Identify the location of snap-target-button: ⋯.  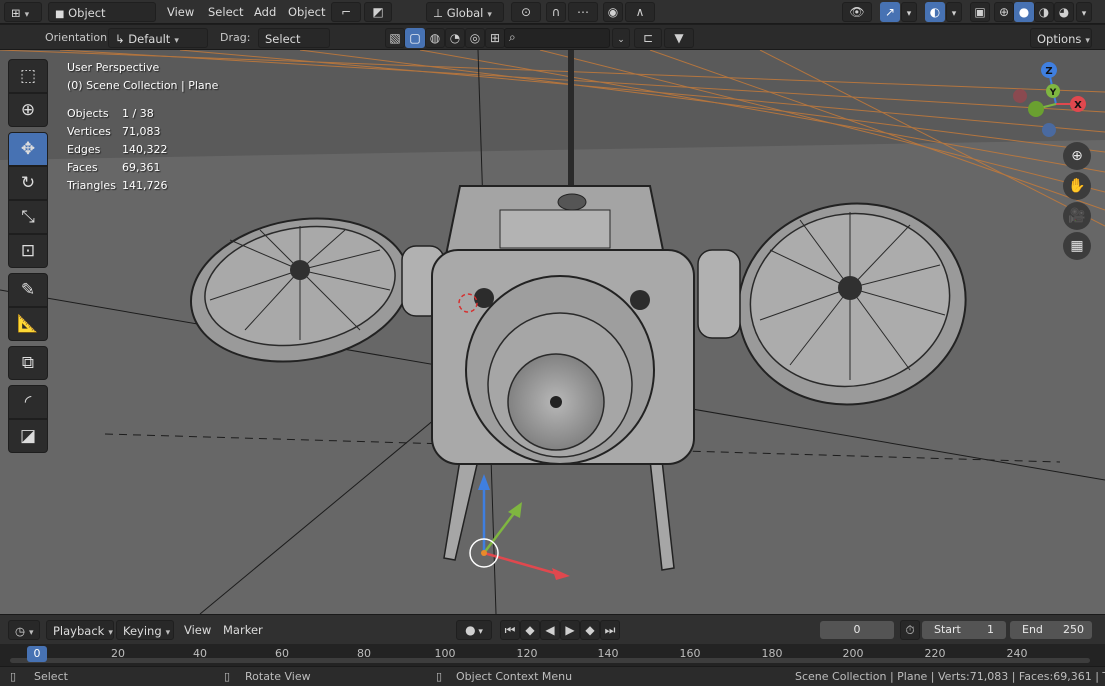
(583, 12).